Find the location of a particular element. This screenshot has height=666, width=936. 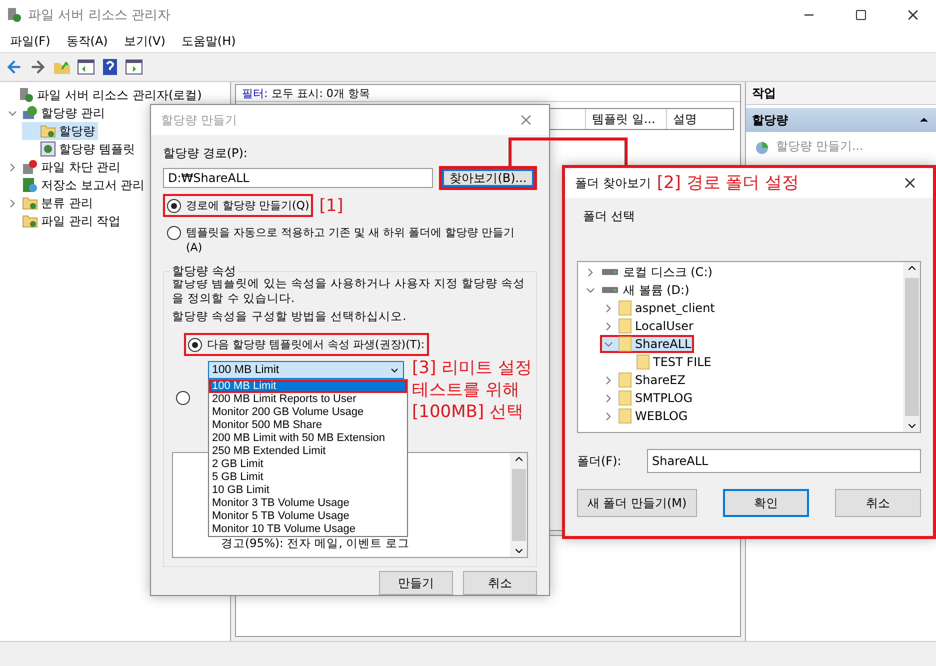

tree-item: 저장소 보고서 관리 is located at coordinates (76, 185).